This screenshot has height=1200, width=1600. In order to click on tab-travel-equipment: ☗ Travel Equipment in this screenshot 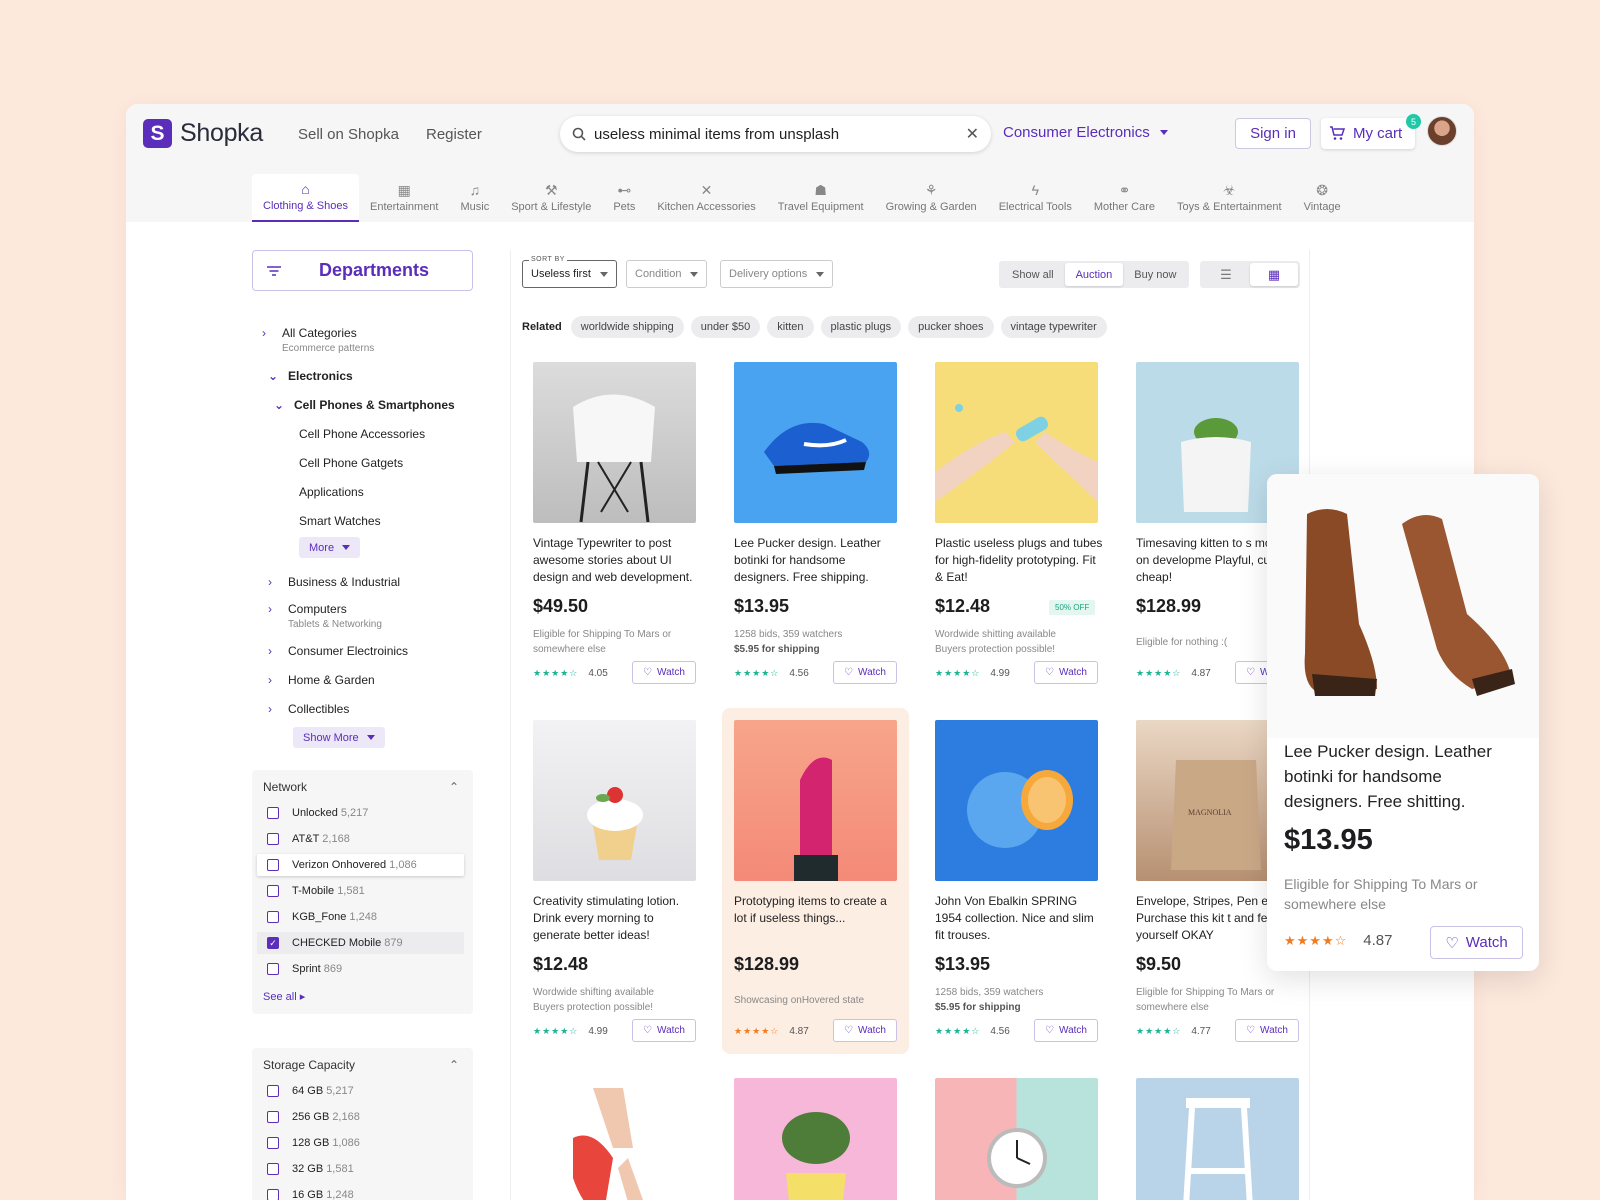, I will do `click(821, 198)`.